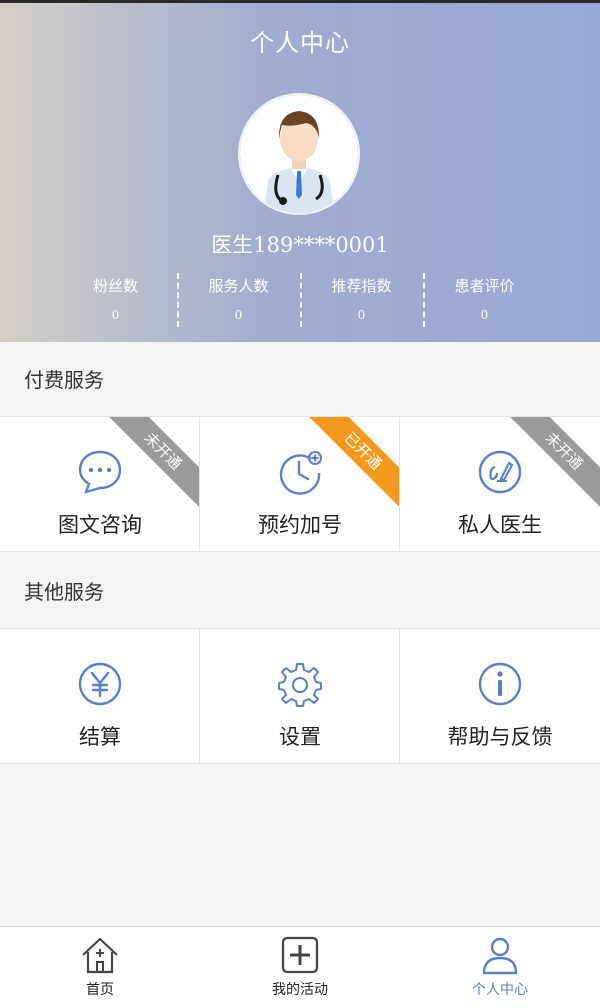  Describe the element at coordinates (64, 592) in the screenshot. I see `section-title-other: 其他服务` at that location.